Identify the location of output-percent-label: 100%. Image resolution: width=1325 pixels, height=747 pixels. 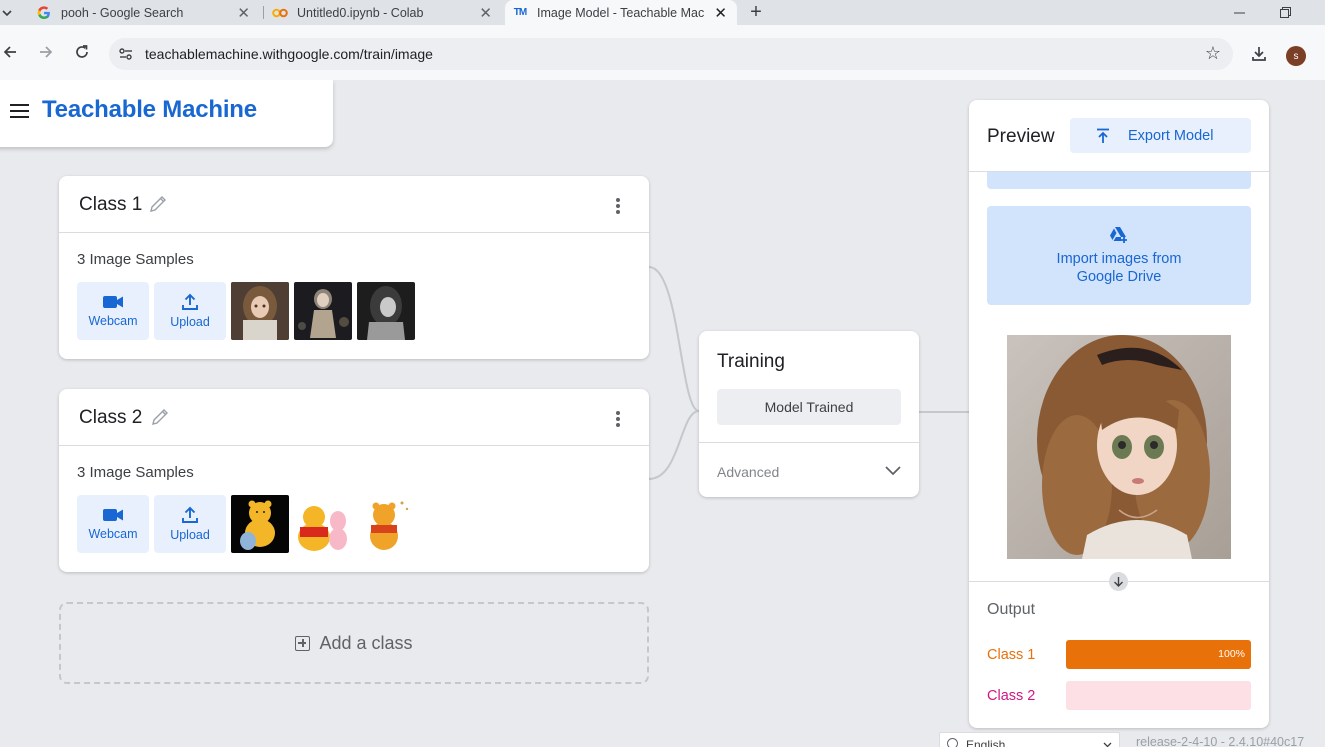
(1231, 654).